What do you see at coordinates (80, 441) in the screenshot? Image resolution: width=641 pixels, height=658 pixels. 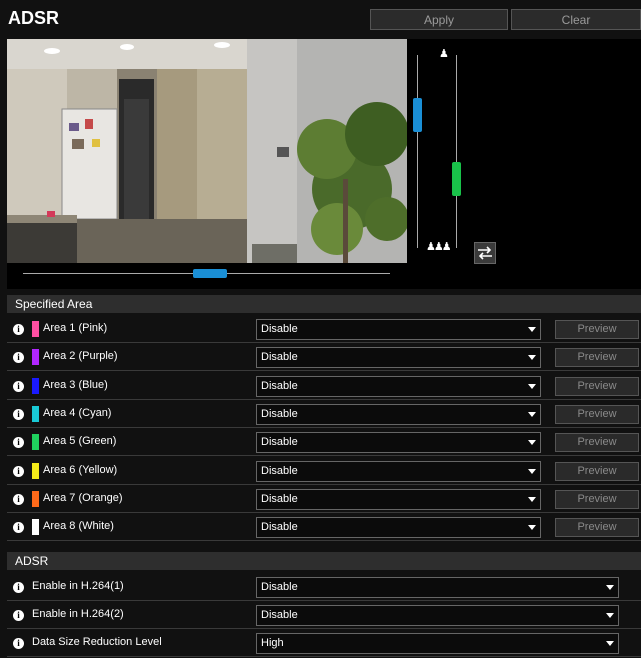 I see `area-label: Area 5 (Green)` at bounding box center [80, 441].